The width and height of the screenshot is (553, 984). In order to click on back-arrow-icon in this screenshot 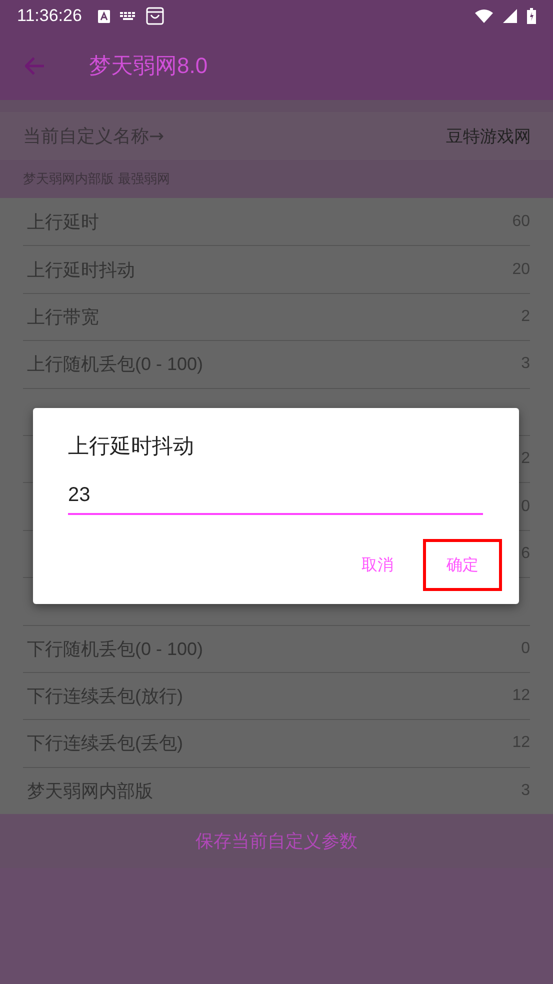, I will do `click(35, 66)`.